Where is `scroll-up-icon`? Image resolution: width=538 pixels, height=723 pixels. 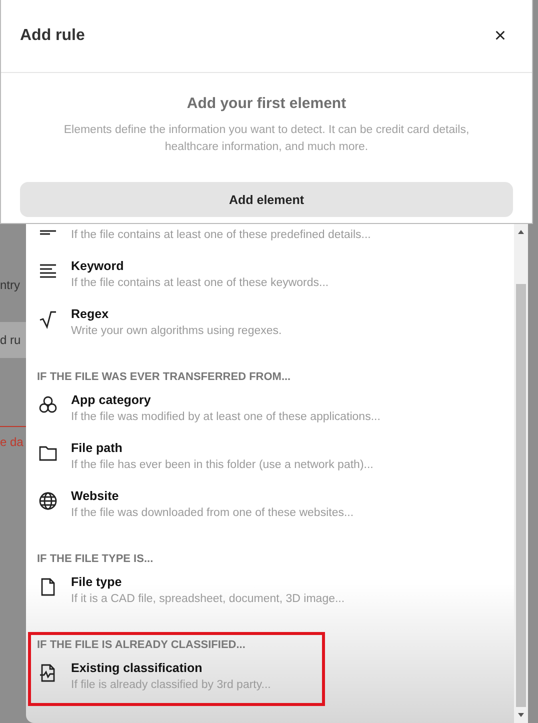 scroll-up-icon is located at coordinates (521, 232).